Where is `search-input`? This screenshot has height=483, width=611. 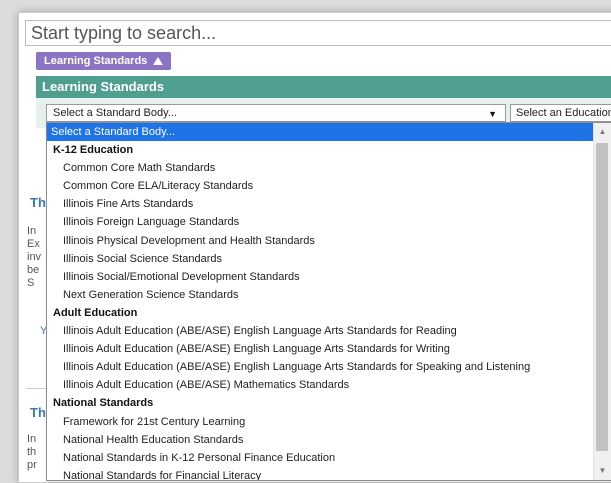 search-input is located at coordinates (318, 33).